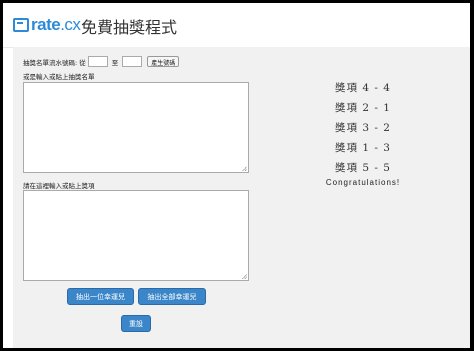 This screenshot has width=474, height=351. I want to click on range-row: 抽獎名單流水號碼: 從 至 產生號碼, so click(101, 61).